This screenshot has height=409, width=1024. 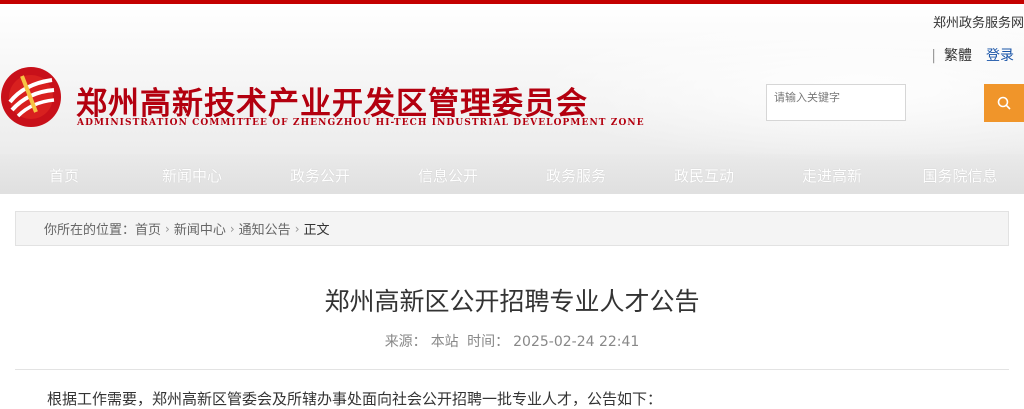 What do you see at coordinates (90, 230) in the screenshot?
I see `breadcrumb-prefix: 你所在的位置：` at bounding box center [90, 230].